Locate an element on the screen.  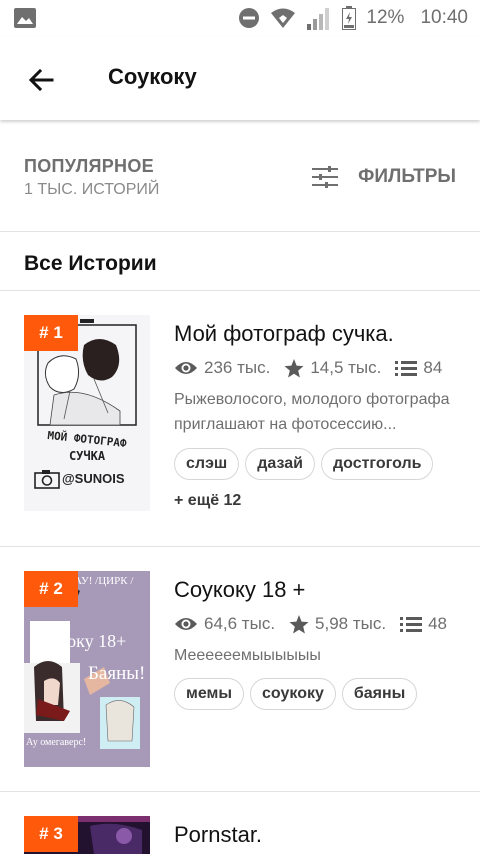
battery-icon is located at coordinates (349, 18).